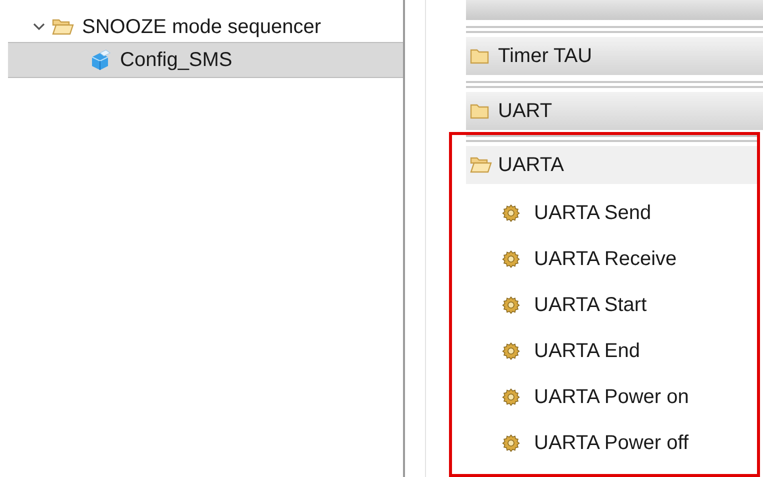  I want to click on drawer-header: UART, so click(614, 111).